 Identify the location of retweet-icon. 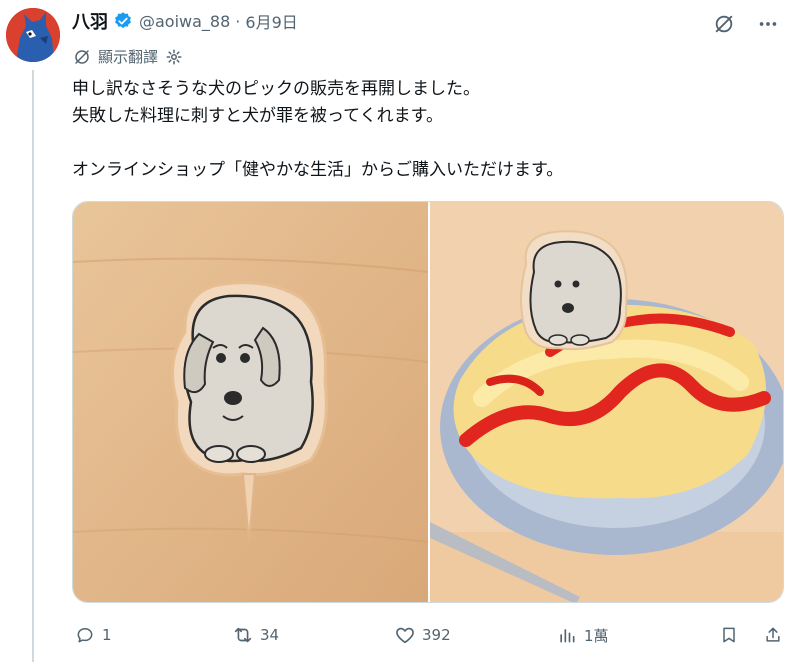
(243, 635).